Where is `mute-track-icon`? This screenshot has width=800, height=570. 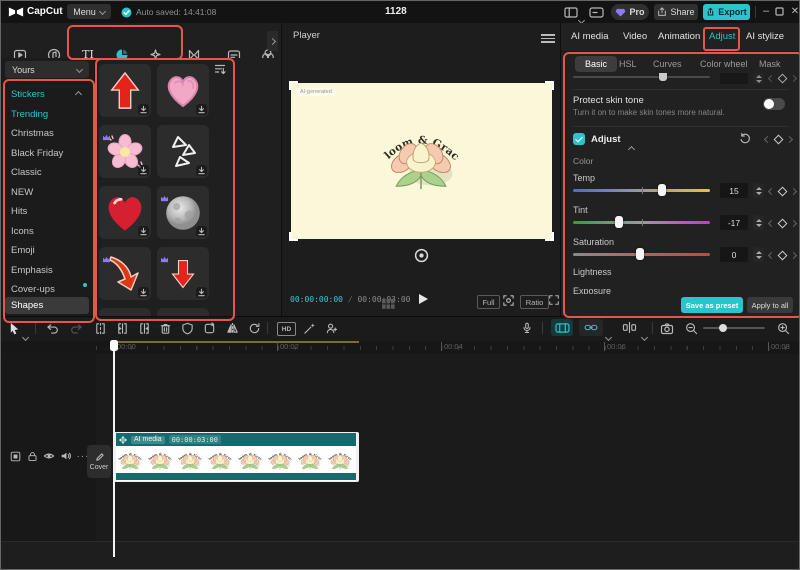
mute-track-icon is located at coordinates (66, 456).